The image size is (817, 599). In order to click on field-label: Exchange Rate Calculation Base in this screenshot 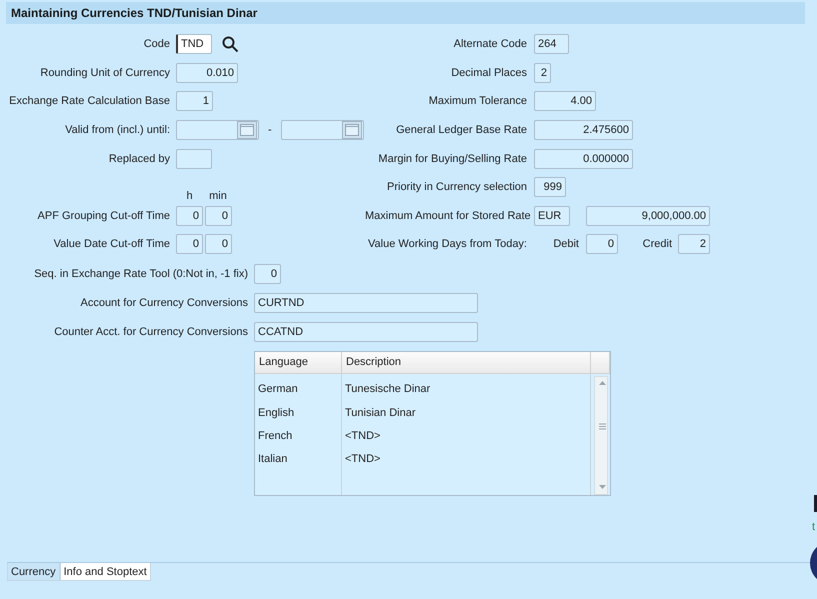, I will do `click(89, 101)`.